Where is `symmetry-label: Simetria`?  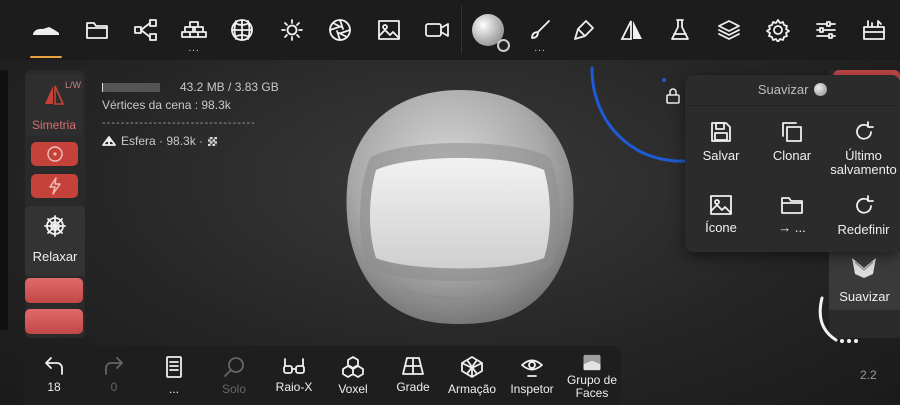 symmetry-label: Simetria is located at coordinates (53, 125).